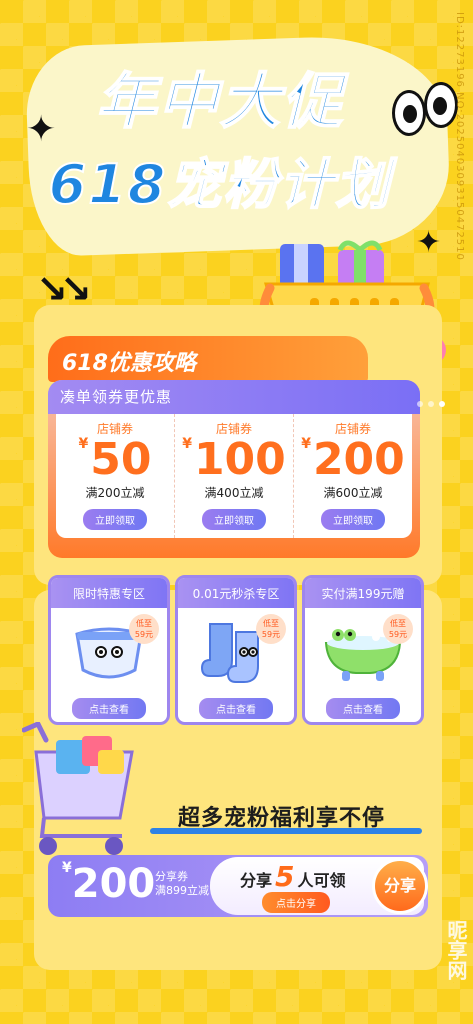 This screenshot has height=1024, width=473. Describe the element at coordinates (286, 831) in the screenshot. I see `slogan-underline` at that location.